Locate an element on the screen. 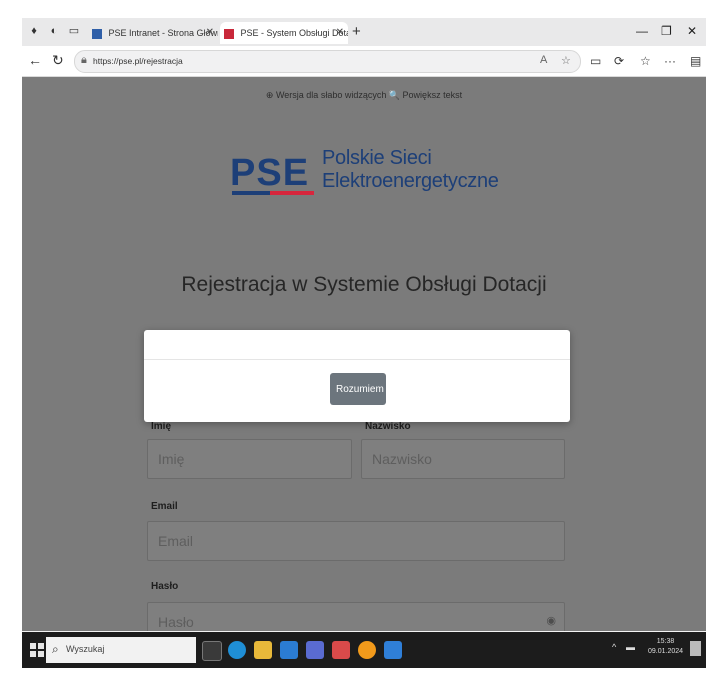 The height and width of the screenshot is (673, 706). back-arrow-icon: ← is located at coordinates (35, 60).